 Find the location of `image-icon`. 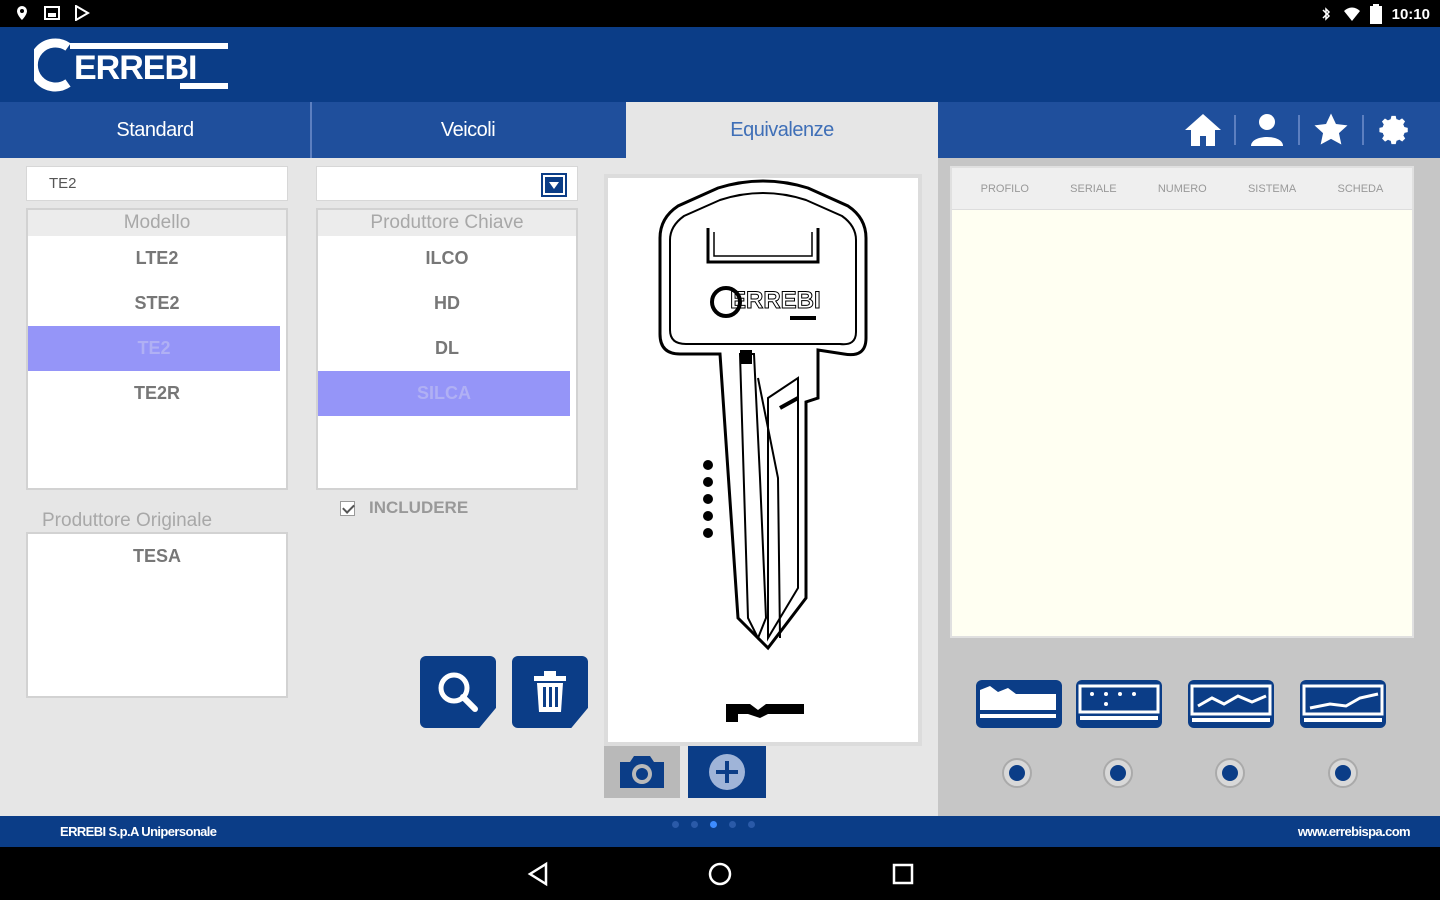

image-icon is located at coordinates (52, 13).